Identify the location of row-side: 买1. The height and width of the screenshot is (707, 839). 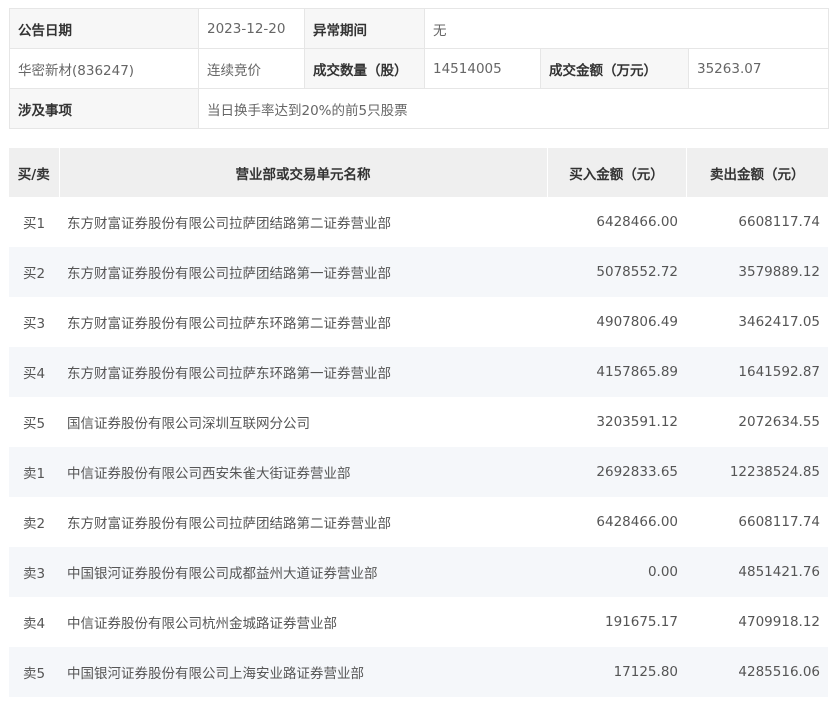
(34, 222).